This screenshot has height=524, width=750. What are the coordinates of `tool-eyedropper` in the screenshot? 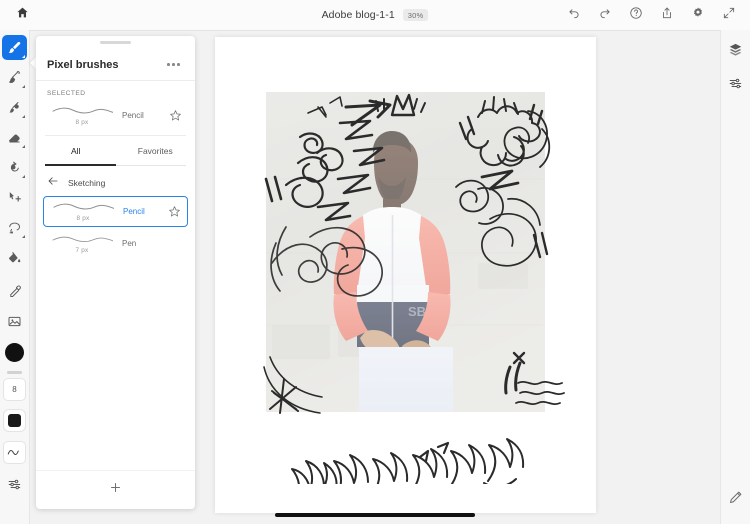 It's located at (14, 291).